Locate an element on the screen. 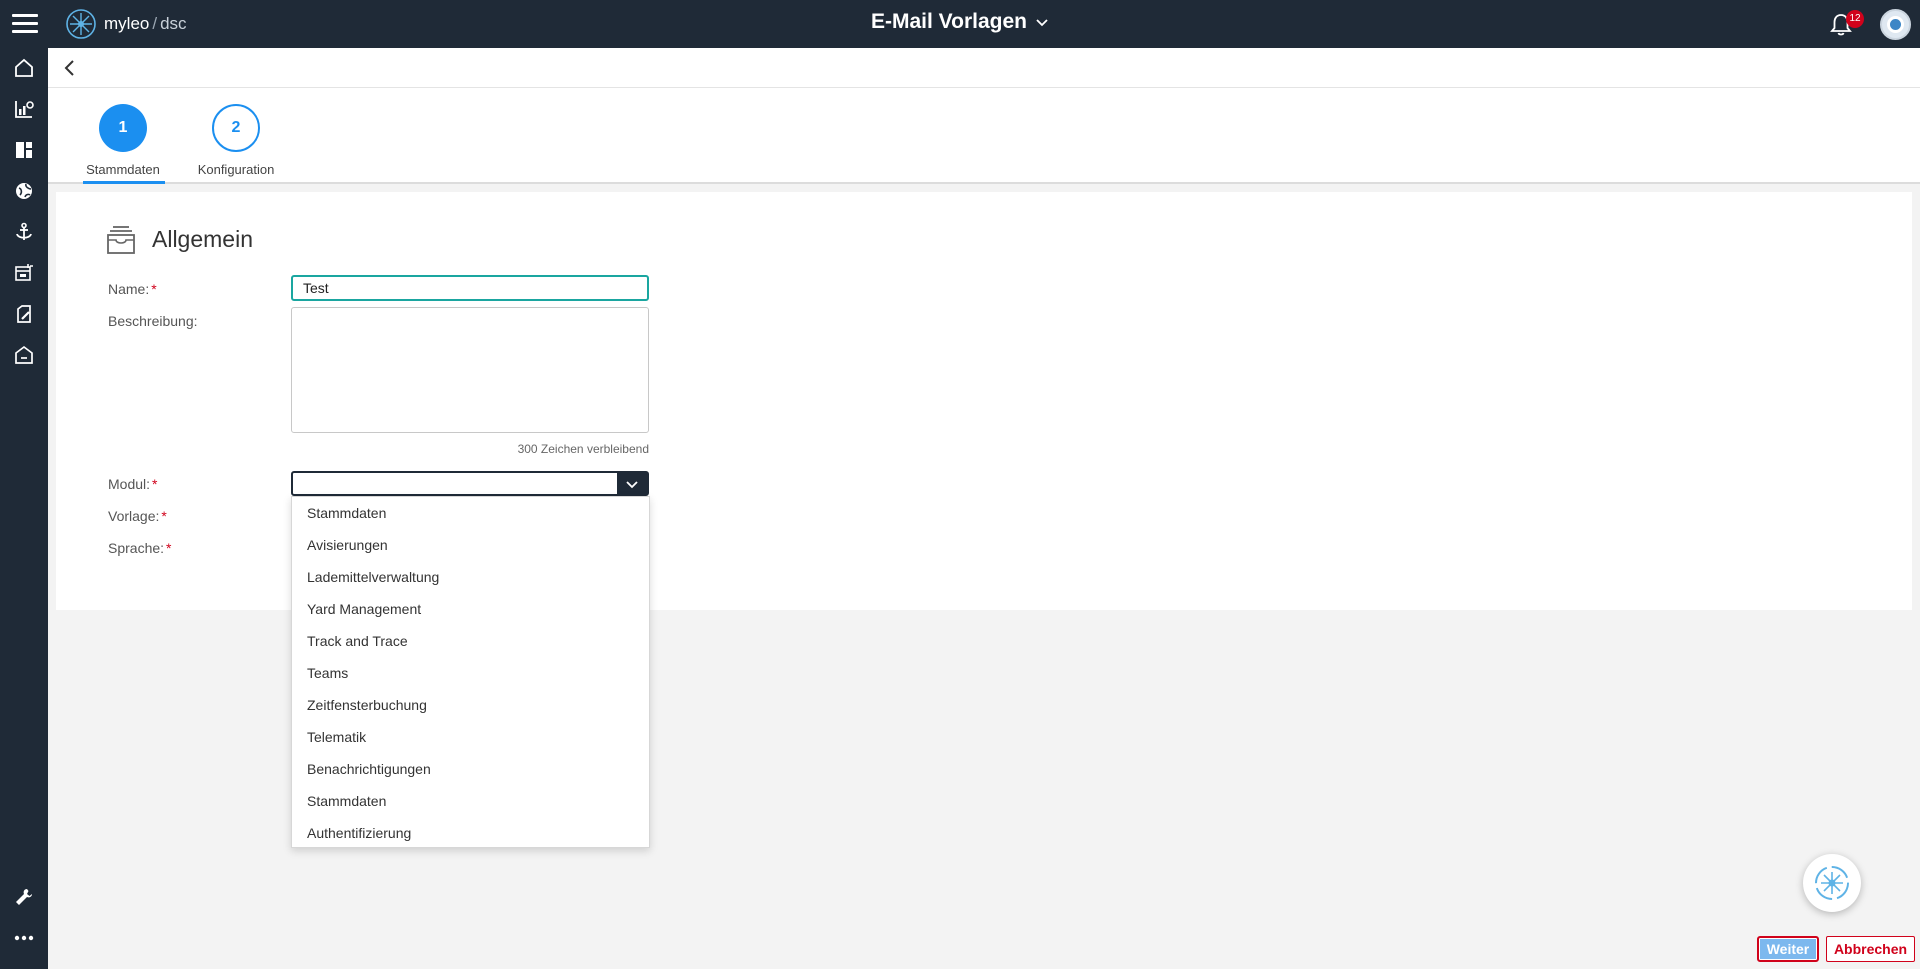 This screenshot has height=969, width=1920. page-title: E-Mail Vorlagen is located at coordinates (949, 21).